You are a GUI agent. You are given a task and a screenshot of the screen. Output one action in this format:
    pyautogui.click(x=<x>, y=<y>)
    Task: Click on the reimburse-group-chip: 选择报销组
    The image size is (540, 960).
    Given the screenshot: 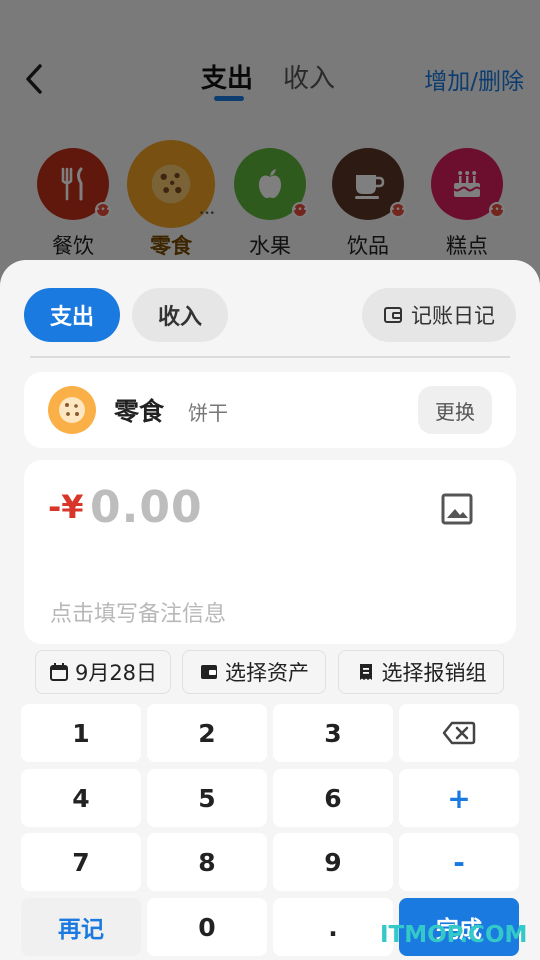 What is the action you would take?
    pyautogui.click(x=421, y=672)
    